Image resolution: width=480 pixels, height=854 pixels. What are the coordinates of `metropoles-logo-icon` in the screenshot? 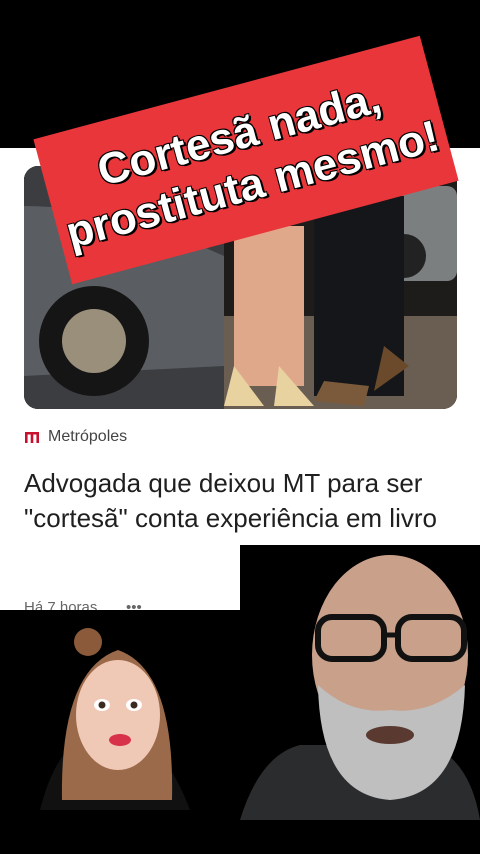 It's located at (32, 437).